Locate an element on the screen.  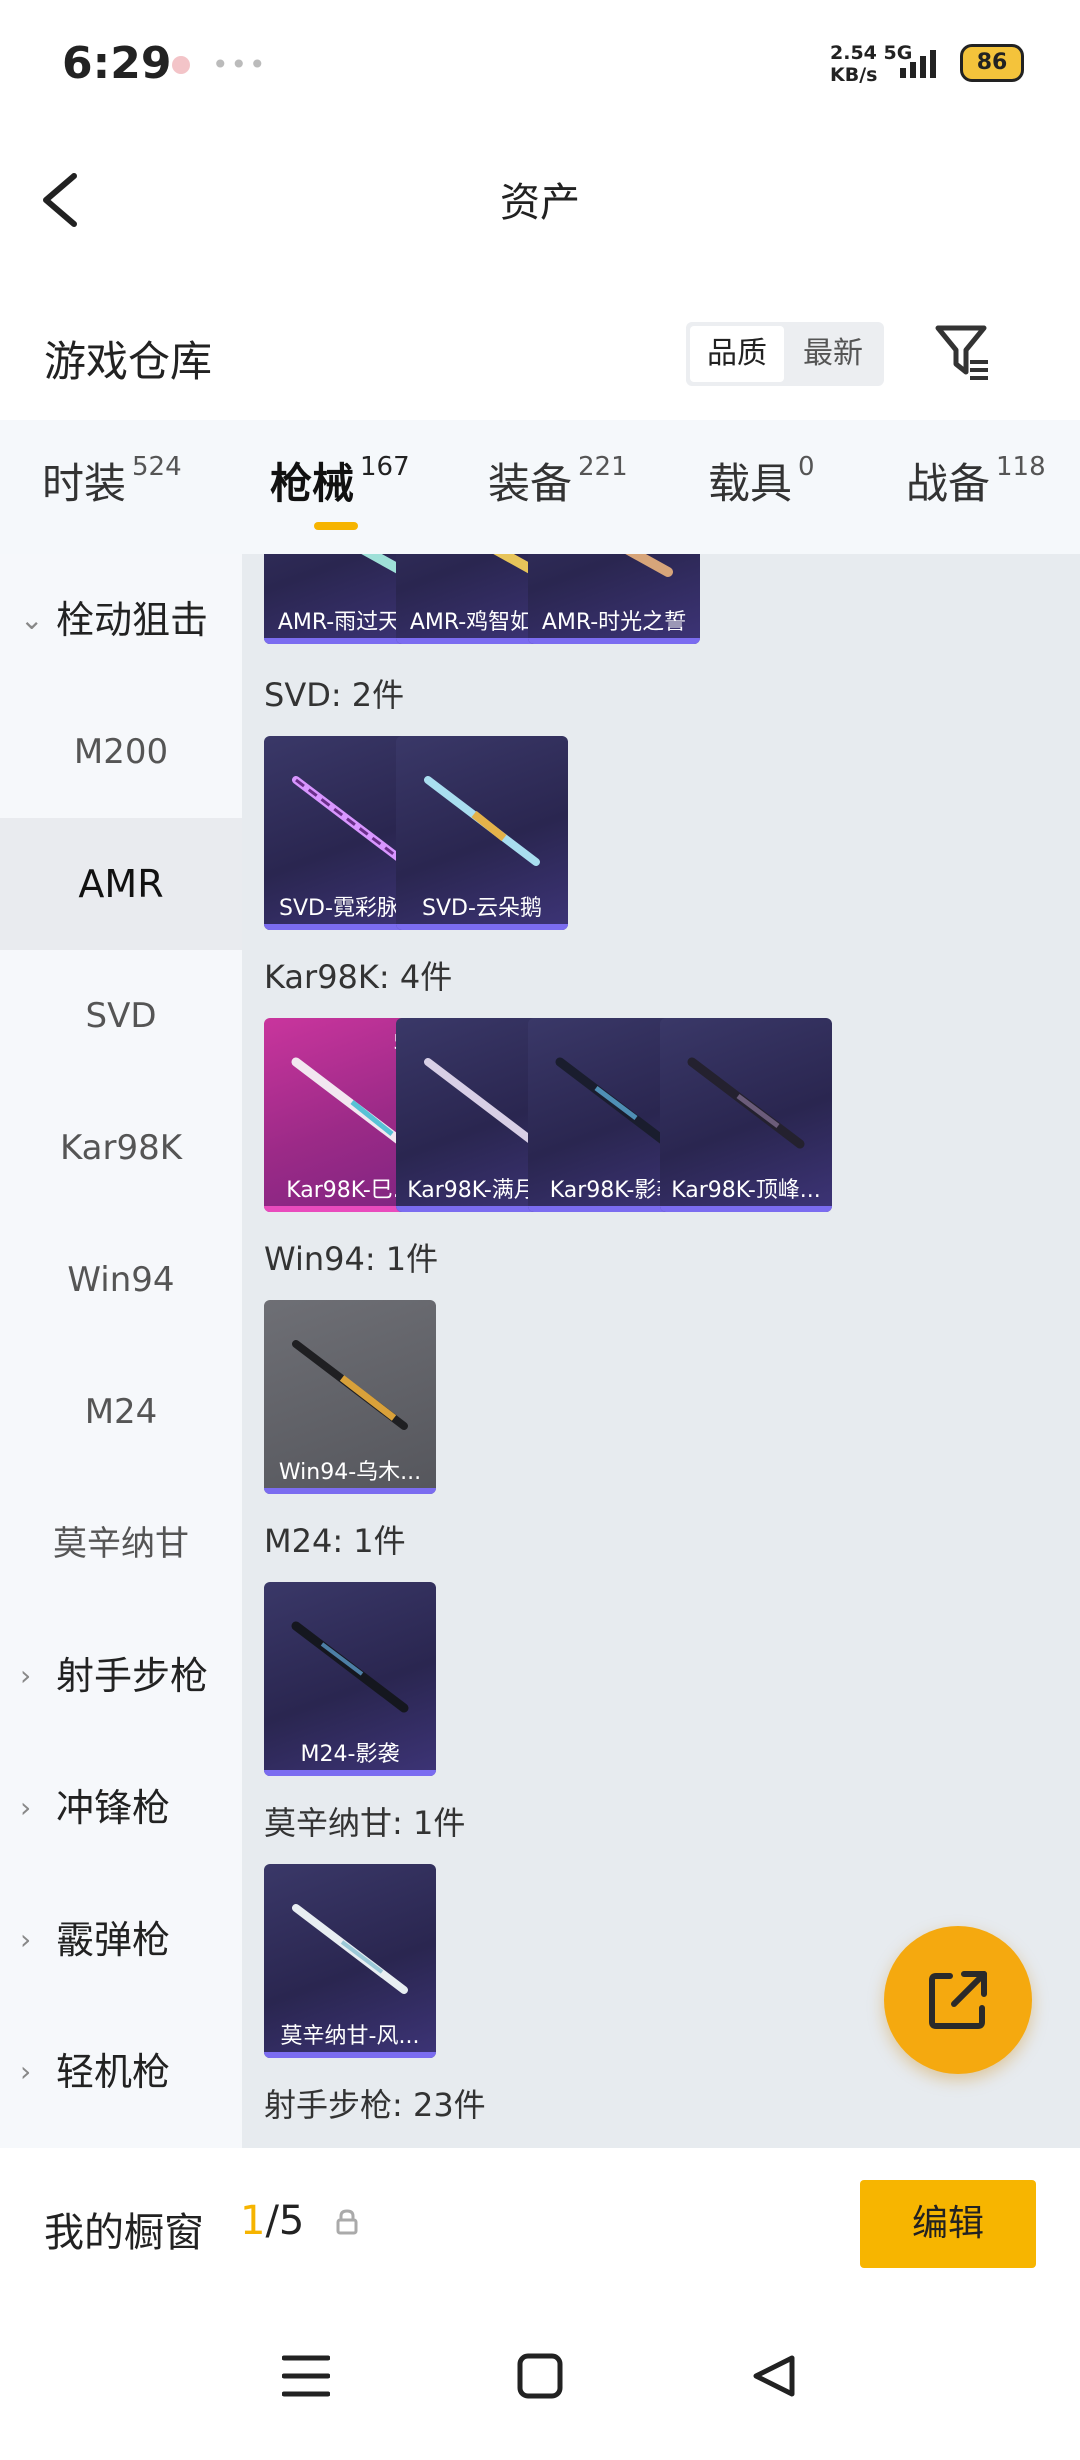
showcase-count: 1/5 is located at coordinates (272, 2221).